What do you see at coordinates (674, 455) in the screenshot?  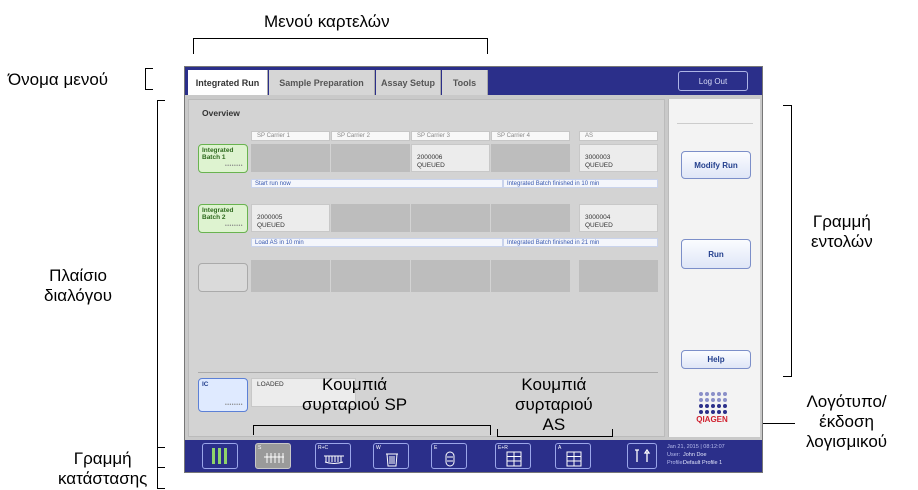 I see `status-user-label: User:` at bounding box center [674, 455].